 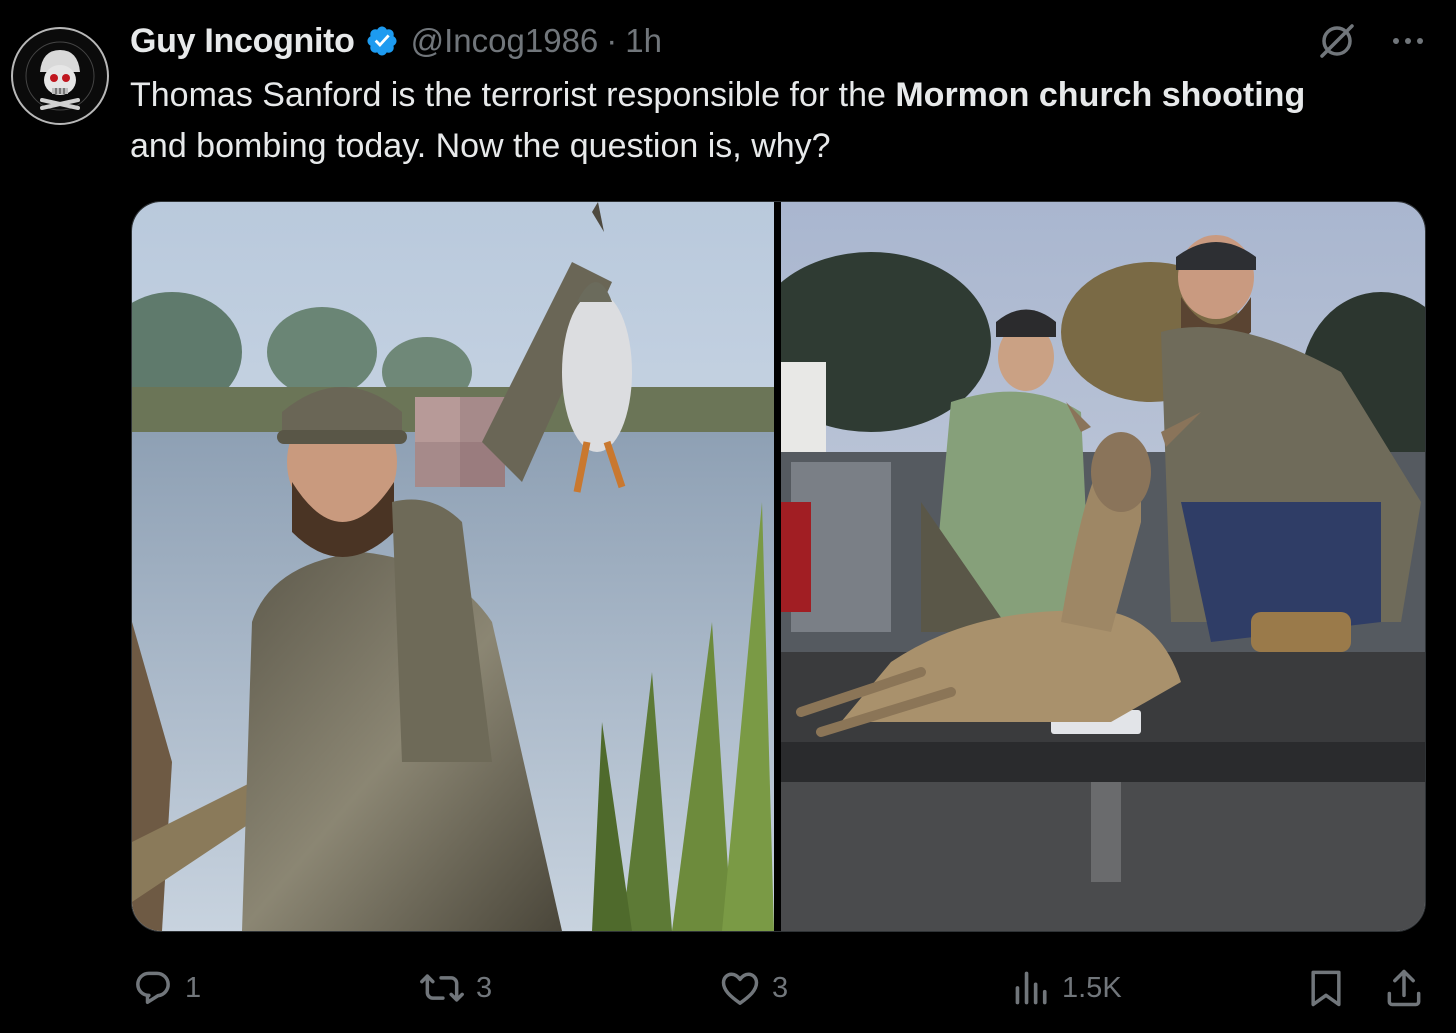 I want to click on skull-helmet-logo, so click(x=60, y=76).